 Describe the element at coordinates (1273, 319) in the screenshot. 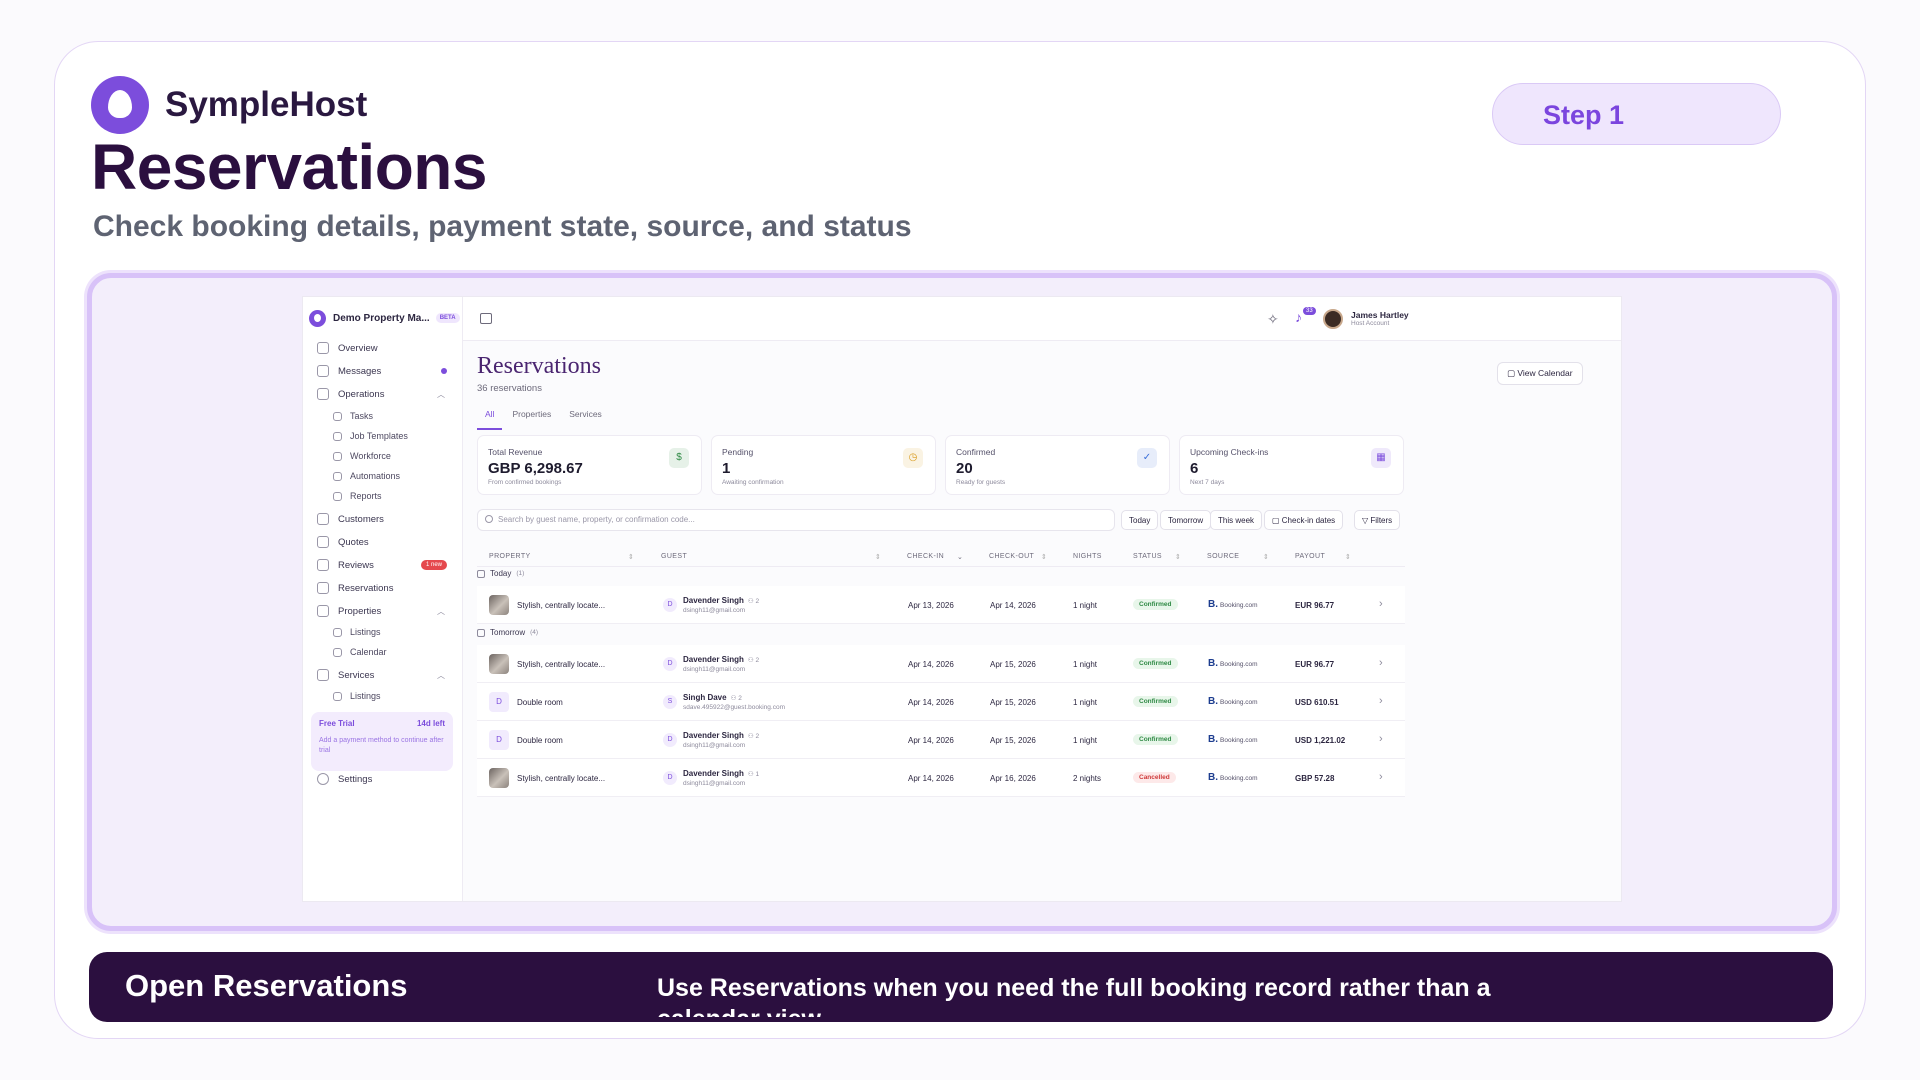

I see `sparkle-icon: ✧` at that location.